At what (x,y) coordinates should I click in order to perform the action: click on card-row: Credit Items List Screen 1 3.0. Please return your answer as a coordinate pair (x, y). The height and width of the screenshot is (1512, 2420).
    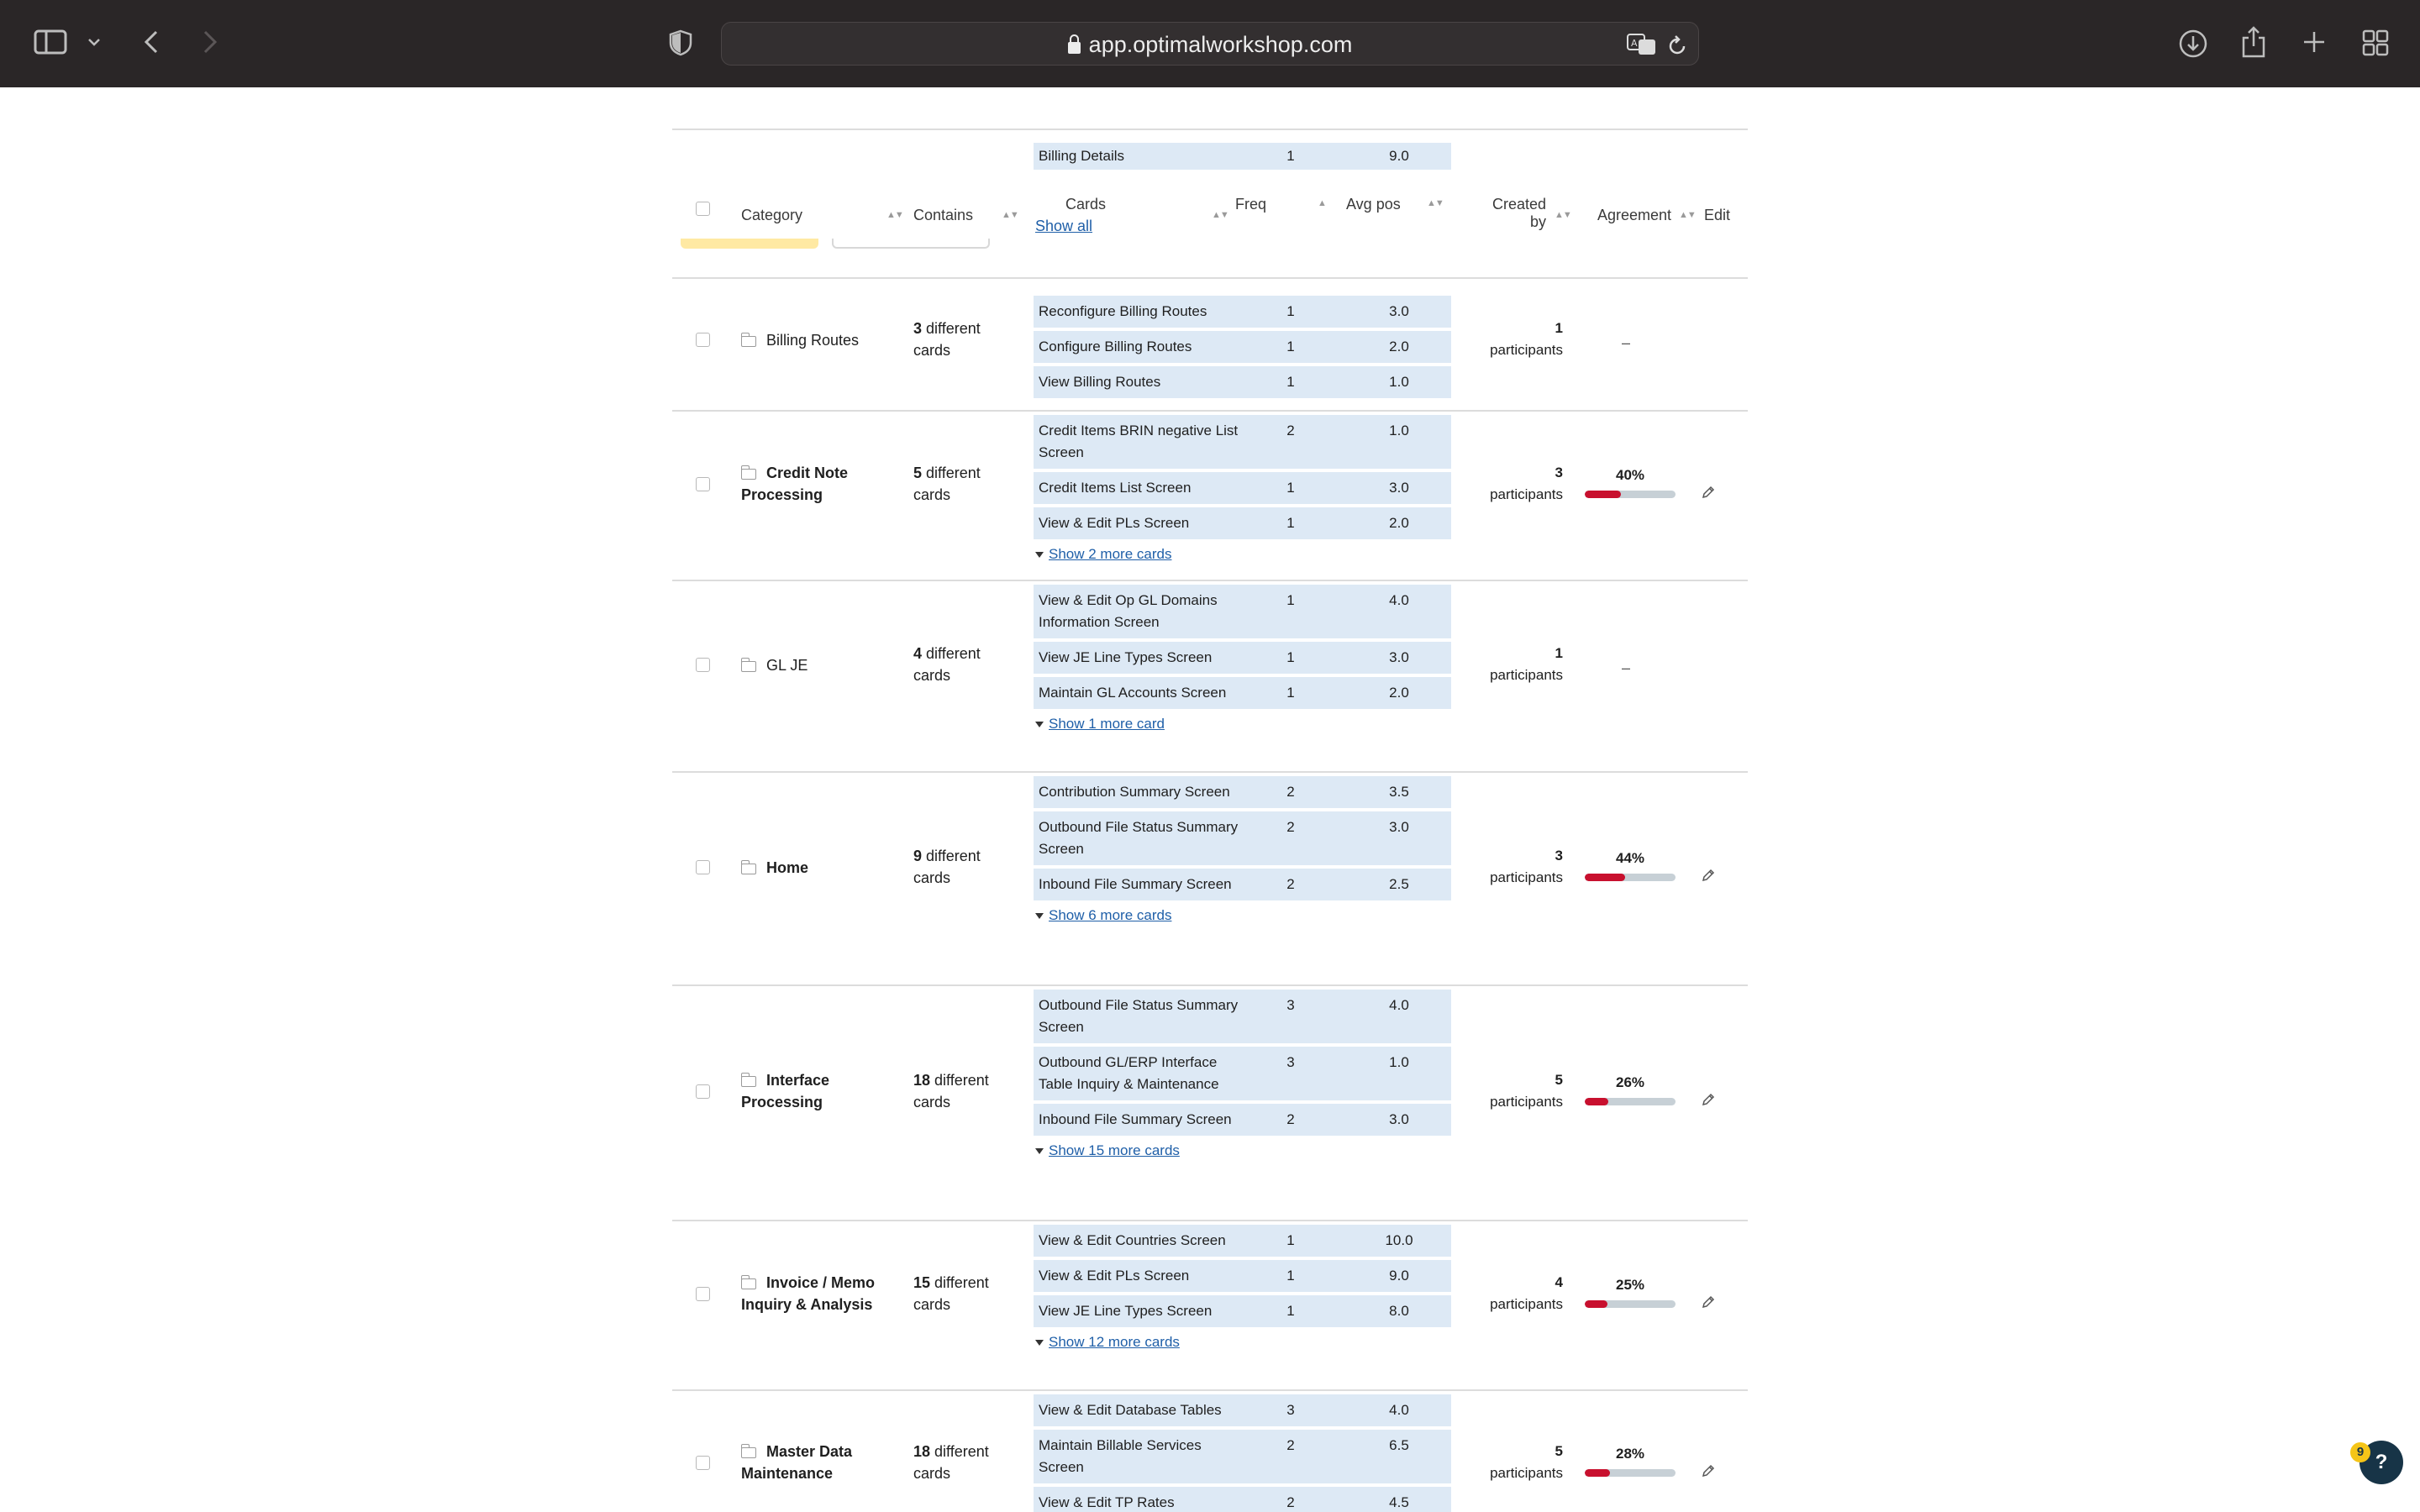
    Looking at the image, I should click on (1242, 489).